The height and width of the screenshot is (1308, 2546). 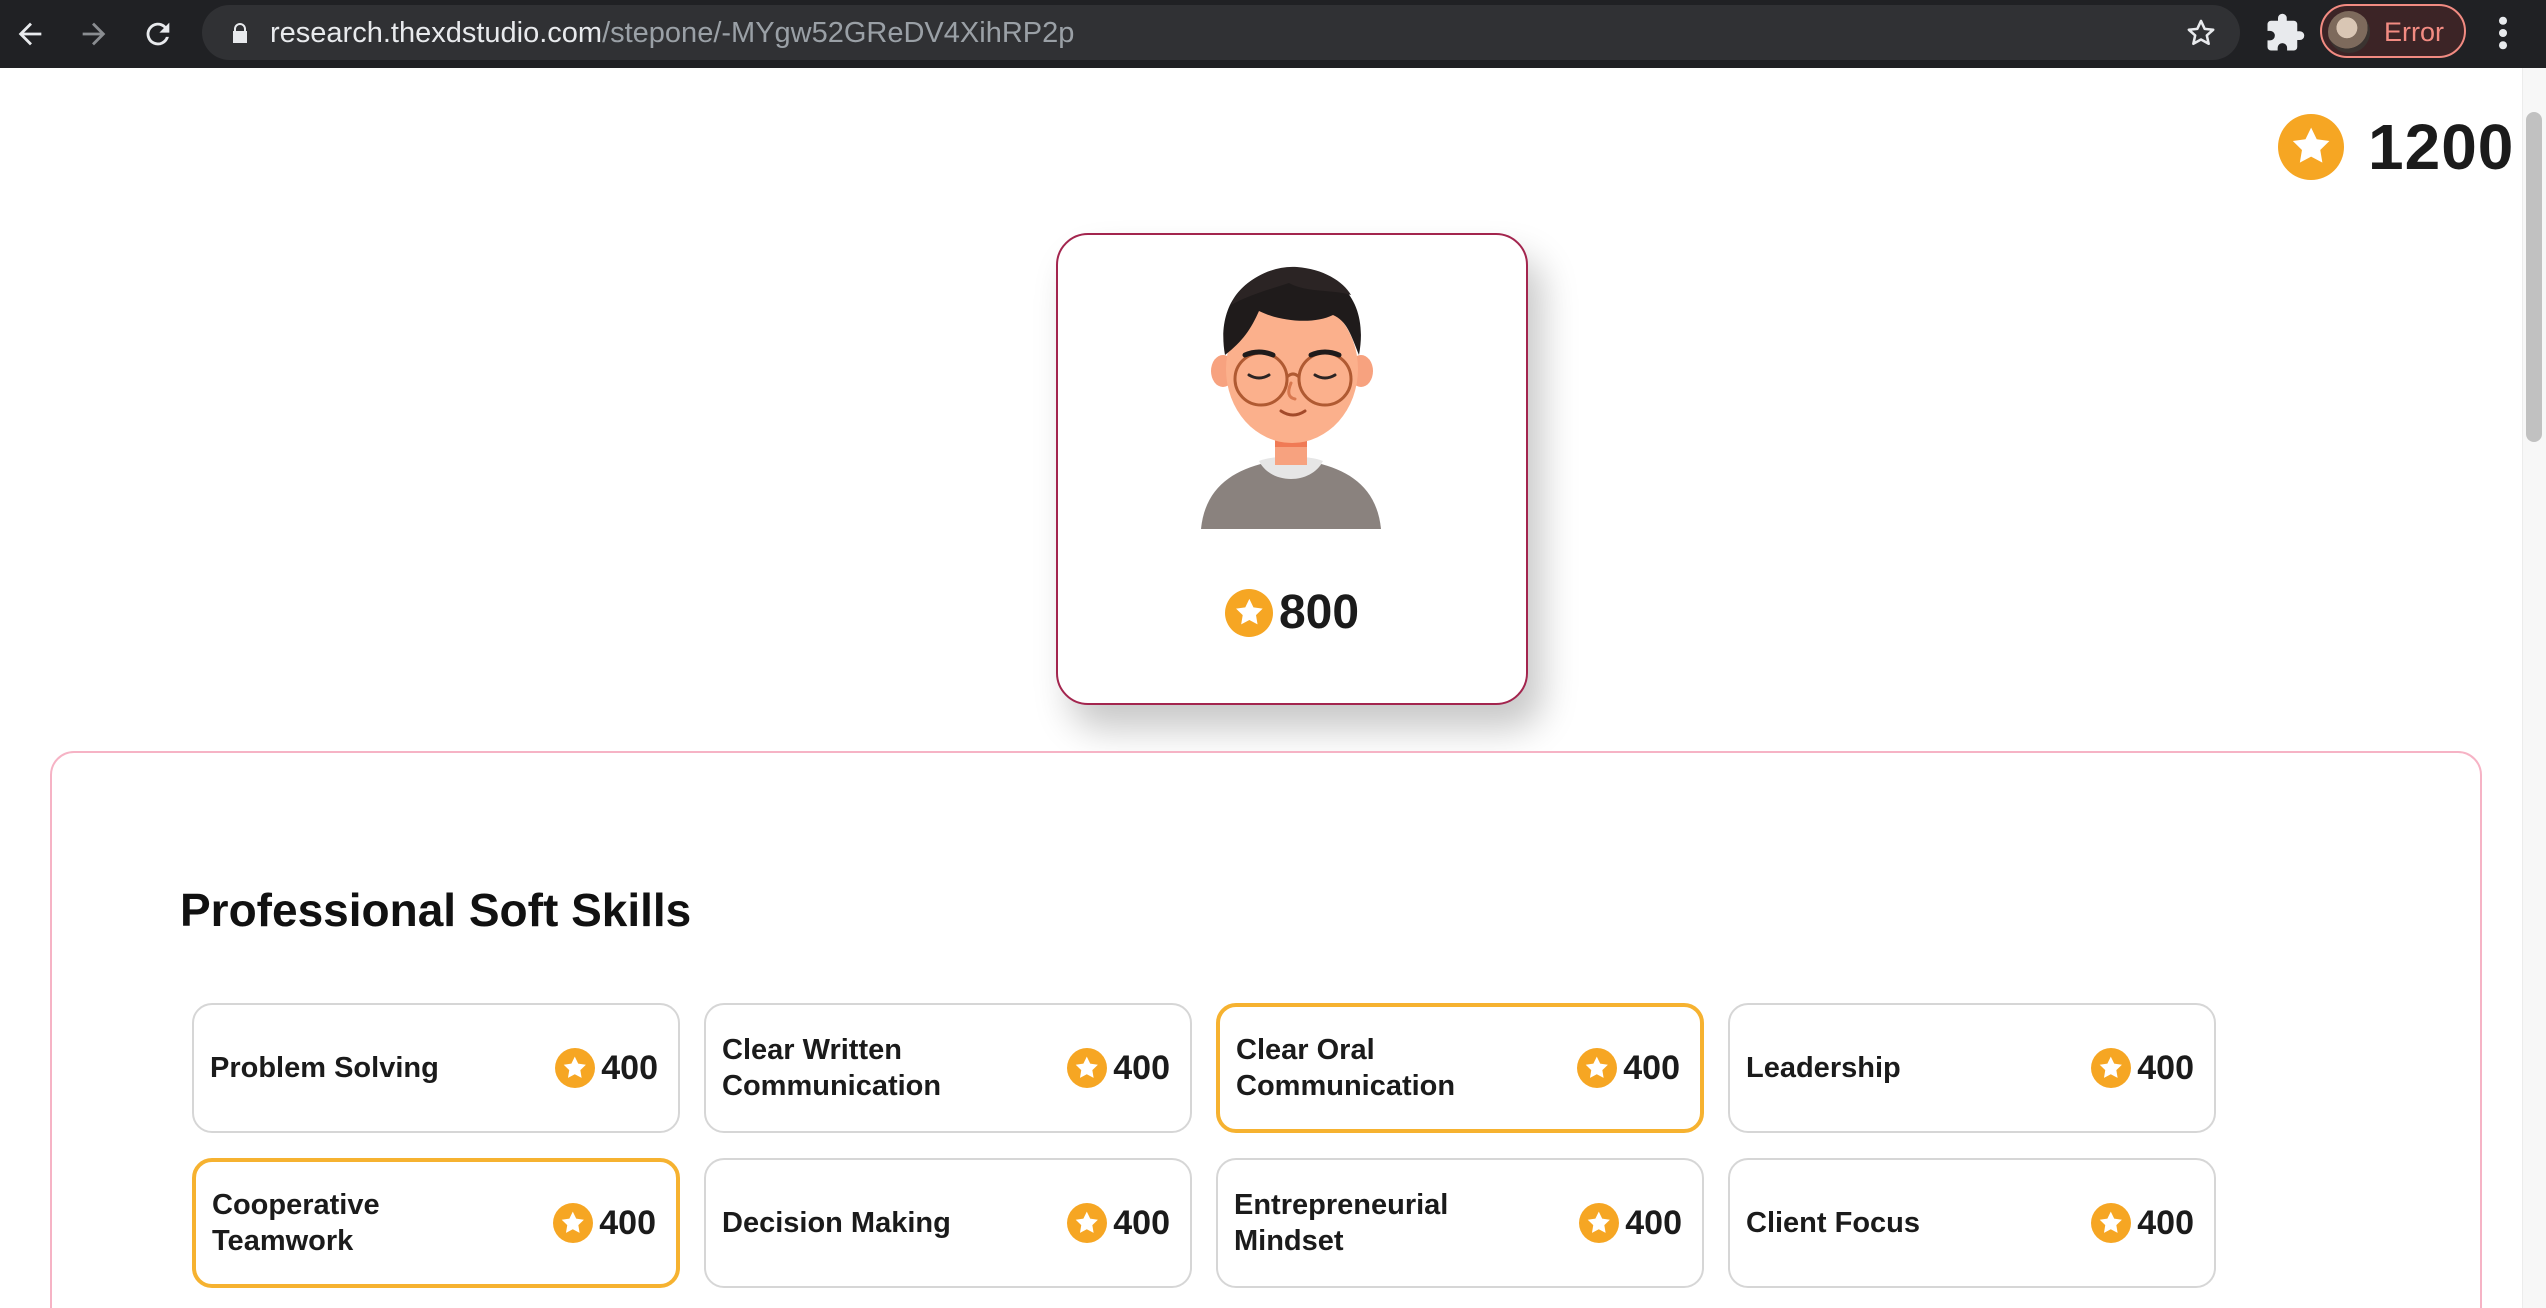 I want to click on skill-card: Client Focus 400, so click(x=1972, y=1223).